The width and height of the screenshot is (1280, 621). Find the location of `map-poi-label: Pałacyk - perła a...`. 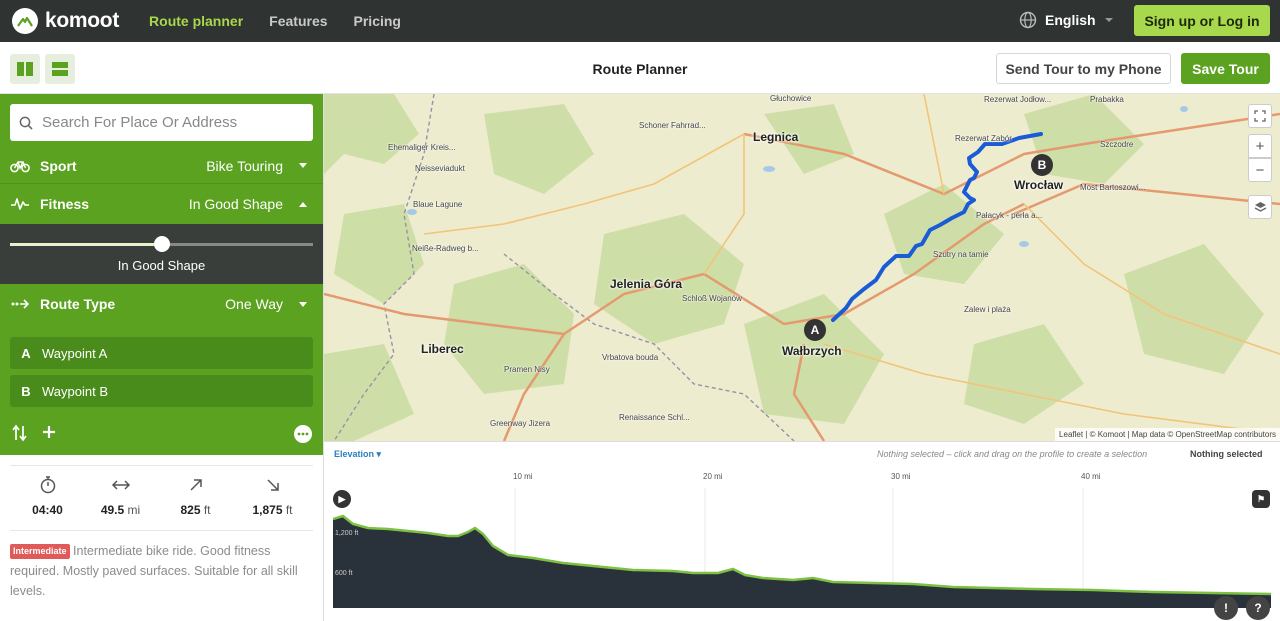

map-poi-label: Pałacyk - perła a... is located at coordinates (1009, 215).